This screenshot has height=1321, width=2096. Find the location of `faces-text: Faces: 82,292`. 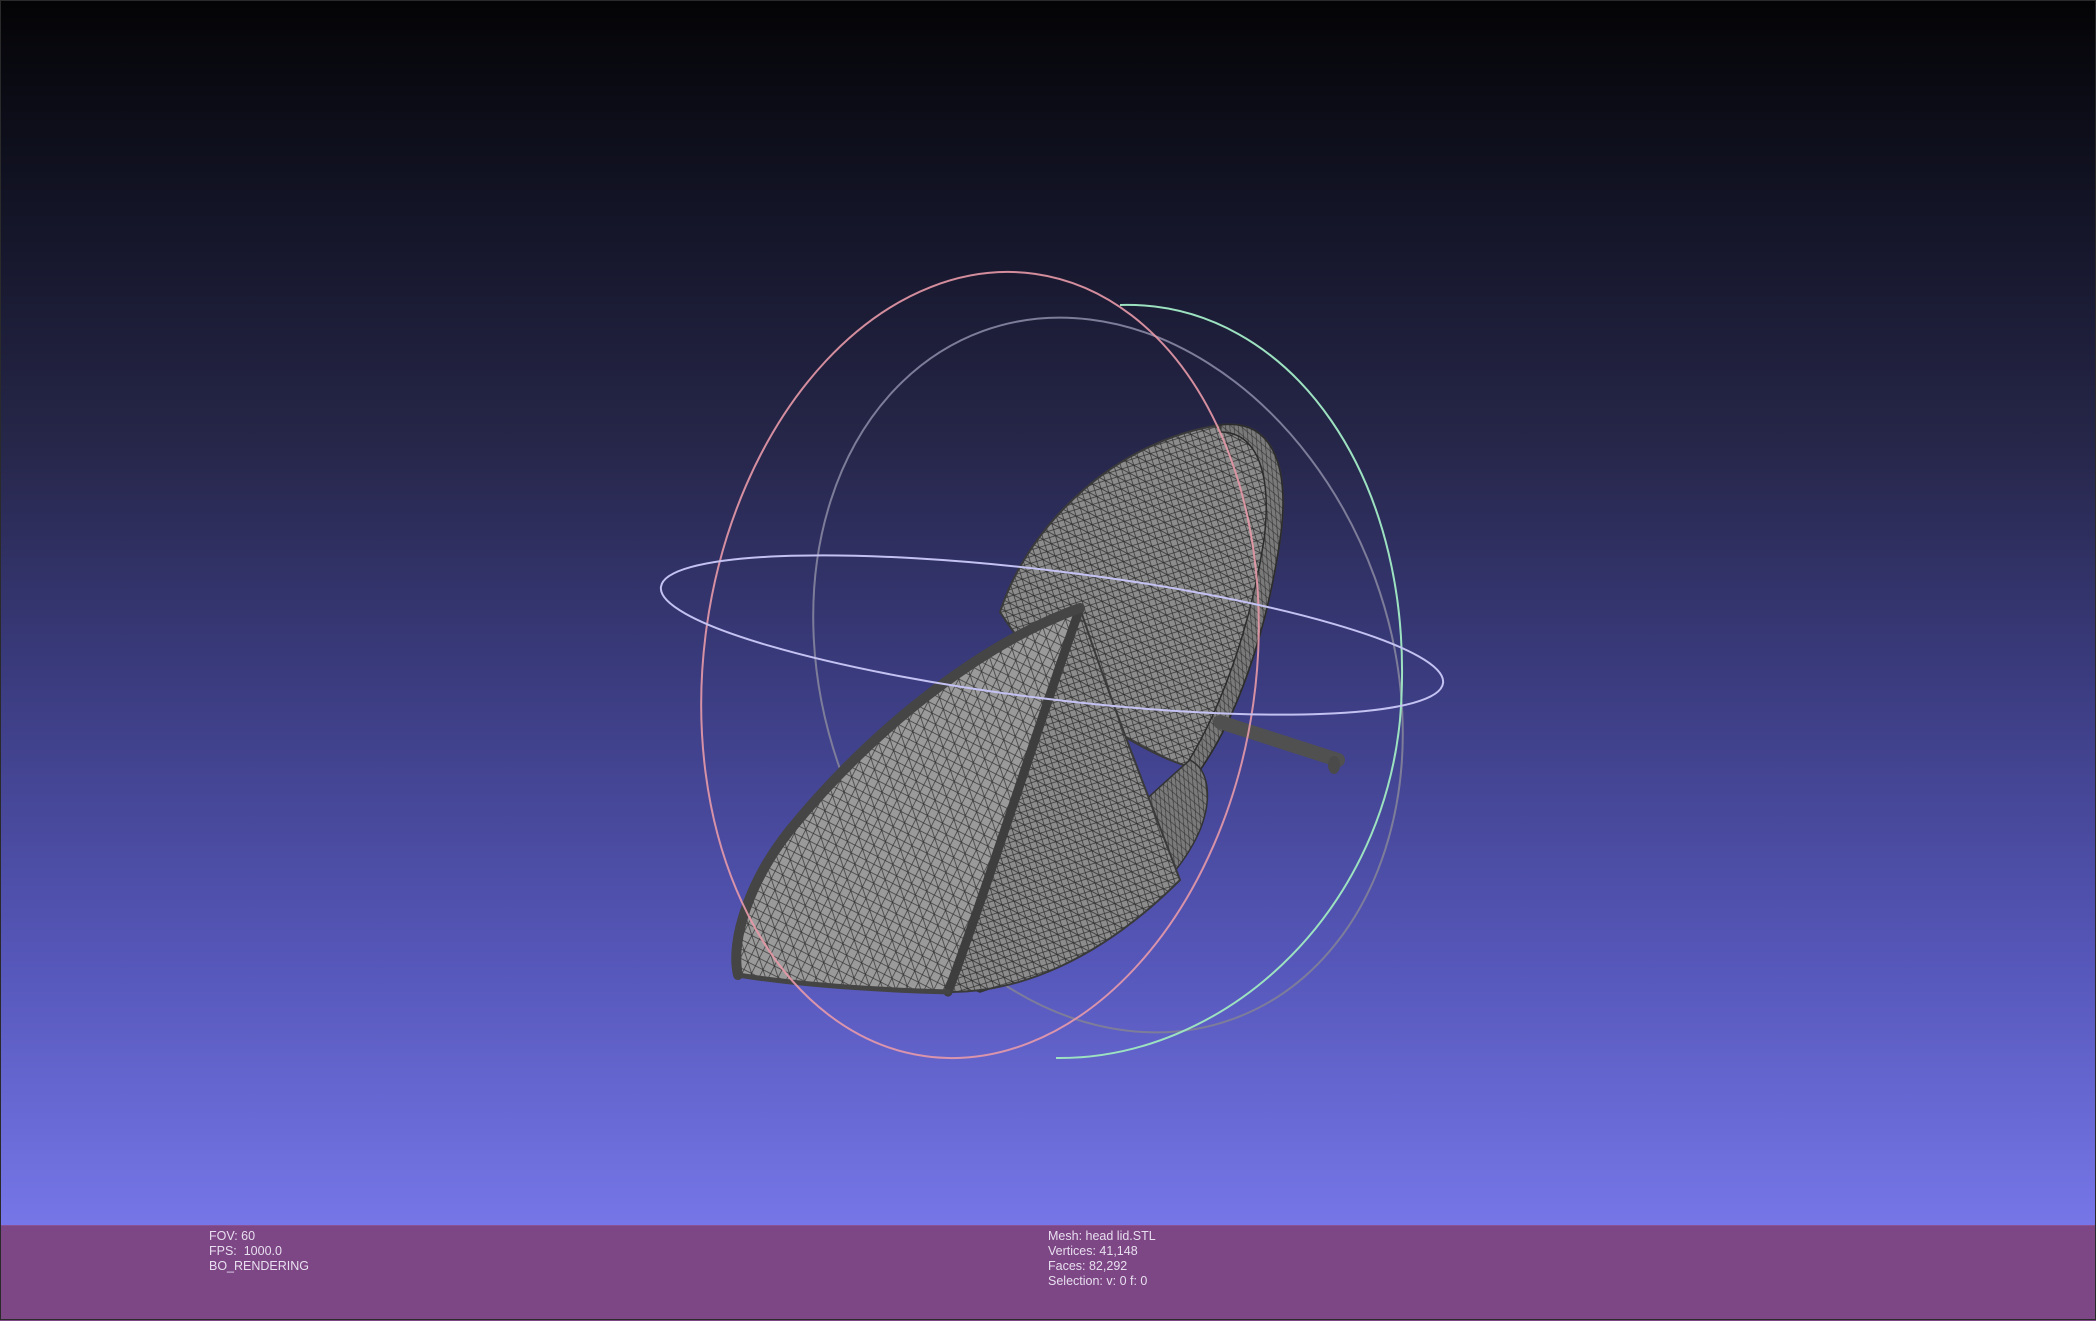

faces-text: Faces: 82,292 is located at coordinates (1088, 1266).